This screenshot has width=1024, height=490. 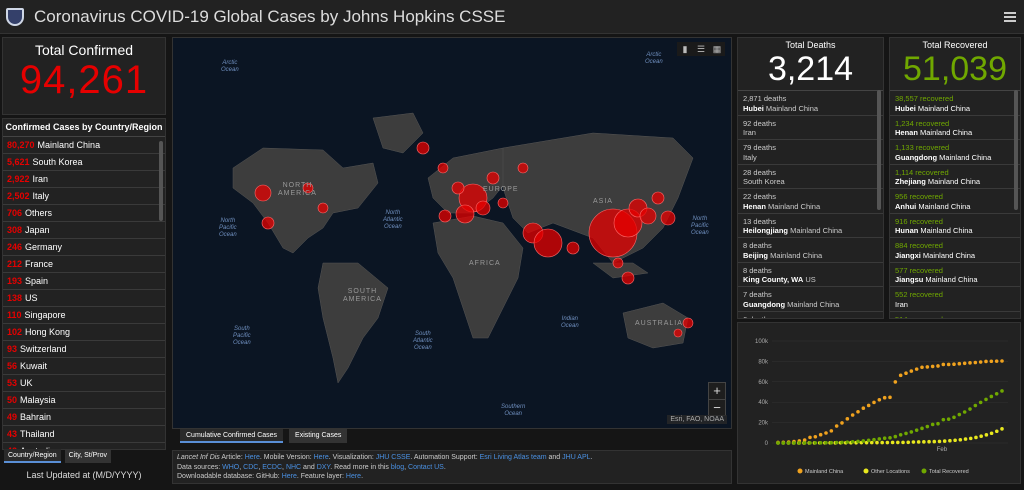 What do you see at coordinates (84, 196) in the screenshot?
I see `country-row: 2,502 Italy` at bounding box center [84, 196].